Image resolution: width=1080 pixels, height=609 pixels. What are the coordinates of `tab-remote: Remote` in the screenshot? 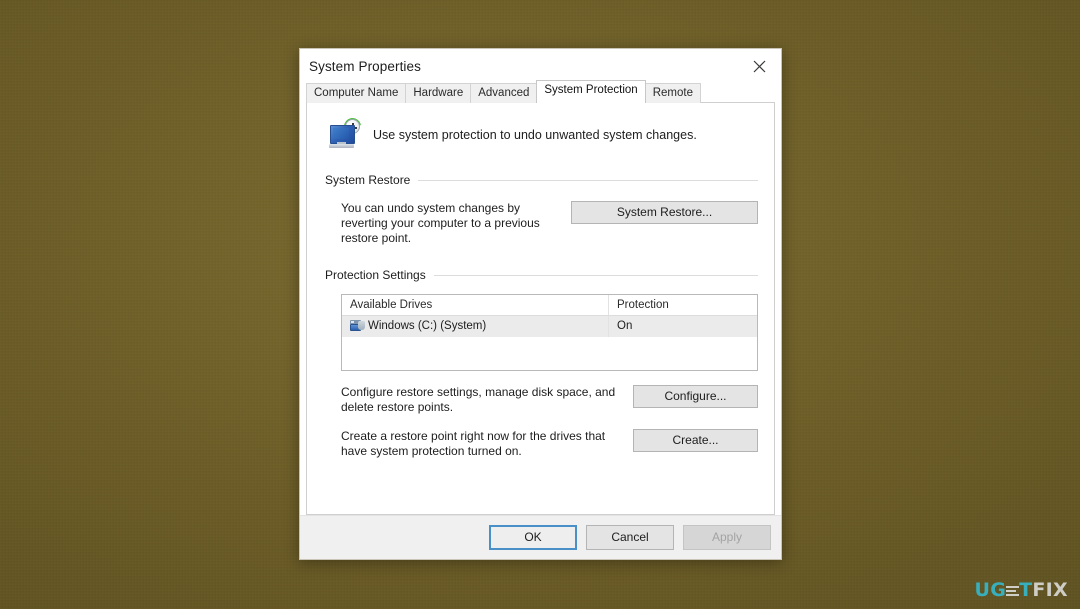 It's located at (672, 93).